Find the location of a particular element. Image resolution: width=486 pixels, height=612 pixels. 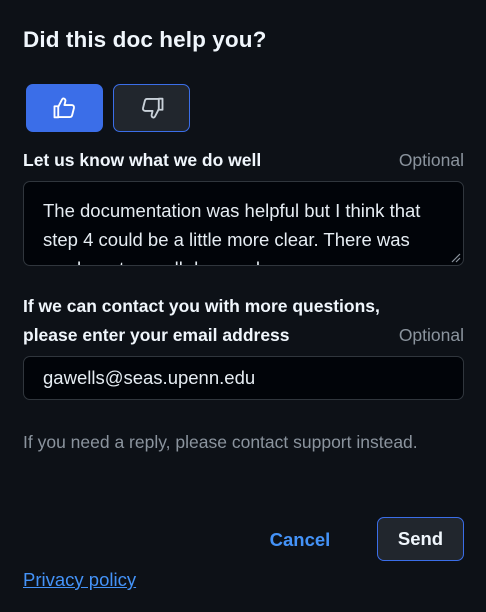

feedback-textarea-wrapper is located at coordinates (243, 223).